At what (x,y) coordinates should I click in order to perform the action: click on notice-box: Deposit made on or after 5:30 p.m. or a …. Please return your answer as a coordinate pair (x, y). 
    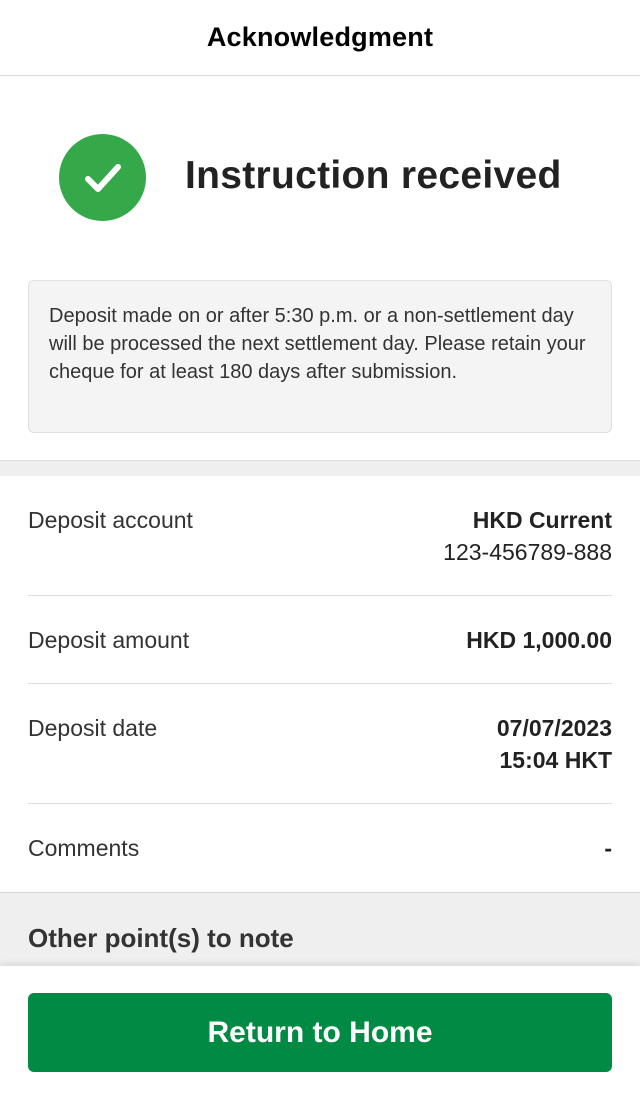
    Looking at the image, I should click on (320, 356).